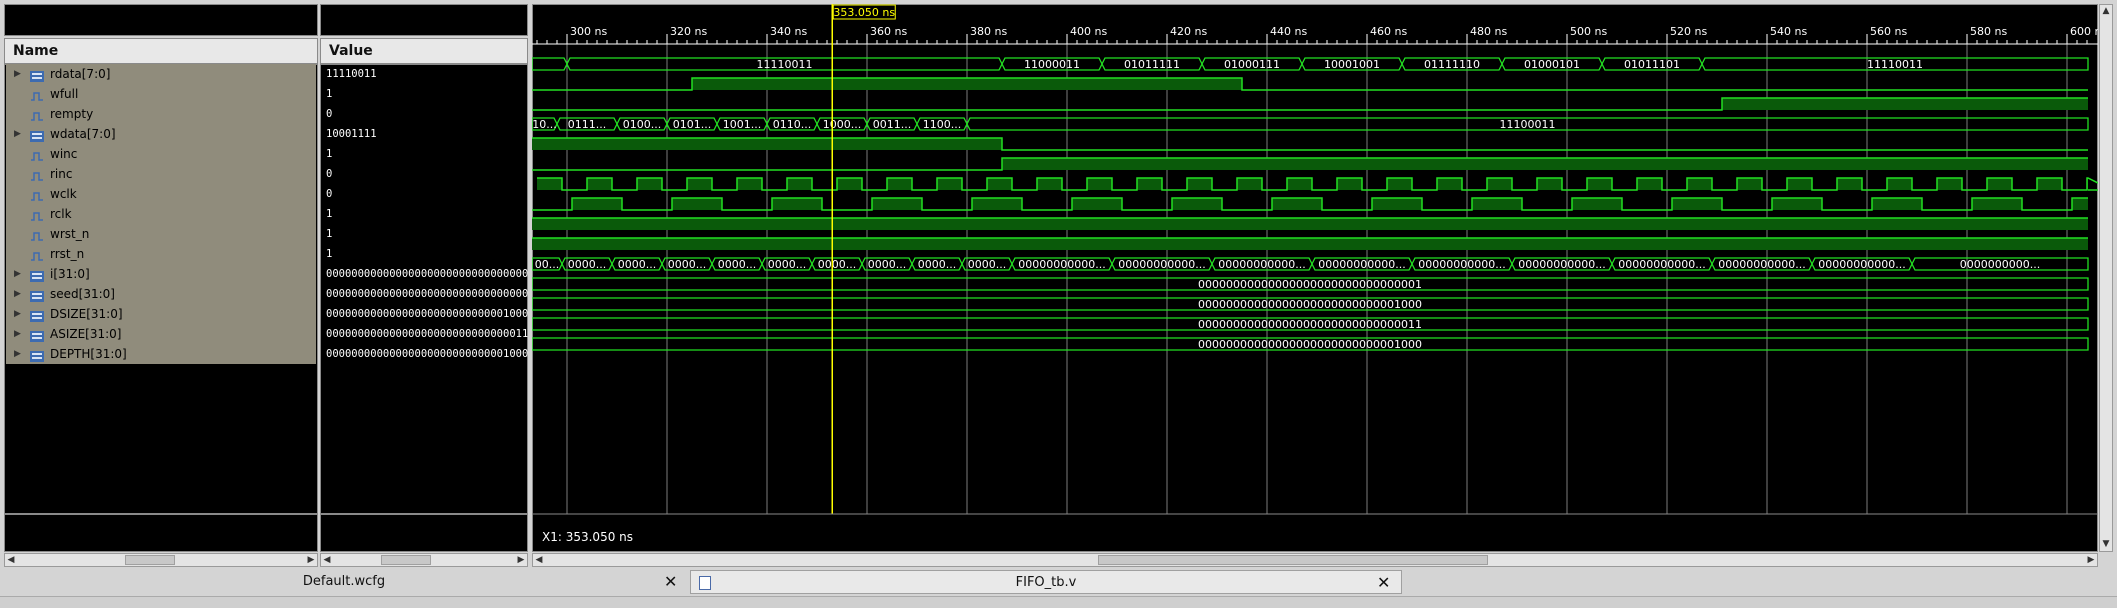 This screenshot has width=2117, height=608. Describe the element at coordinates (424, 533) in the screenshot. I see `value-panel-footer` at that location.